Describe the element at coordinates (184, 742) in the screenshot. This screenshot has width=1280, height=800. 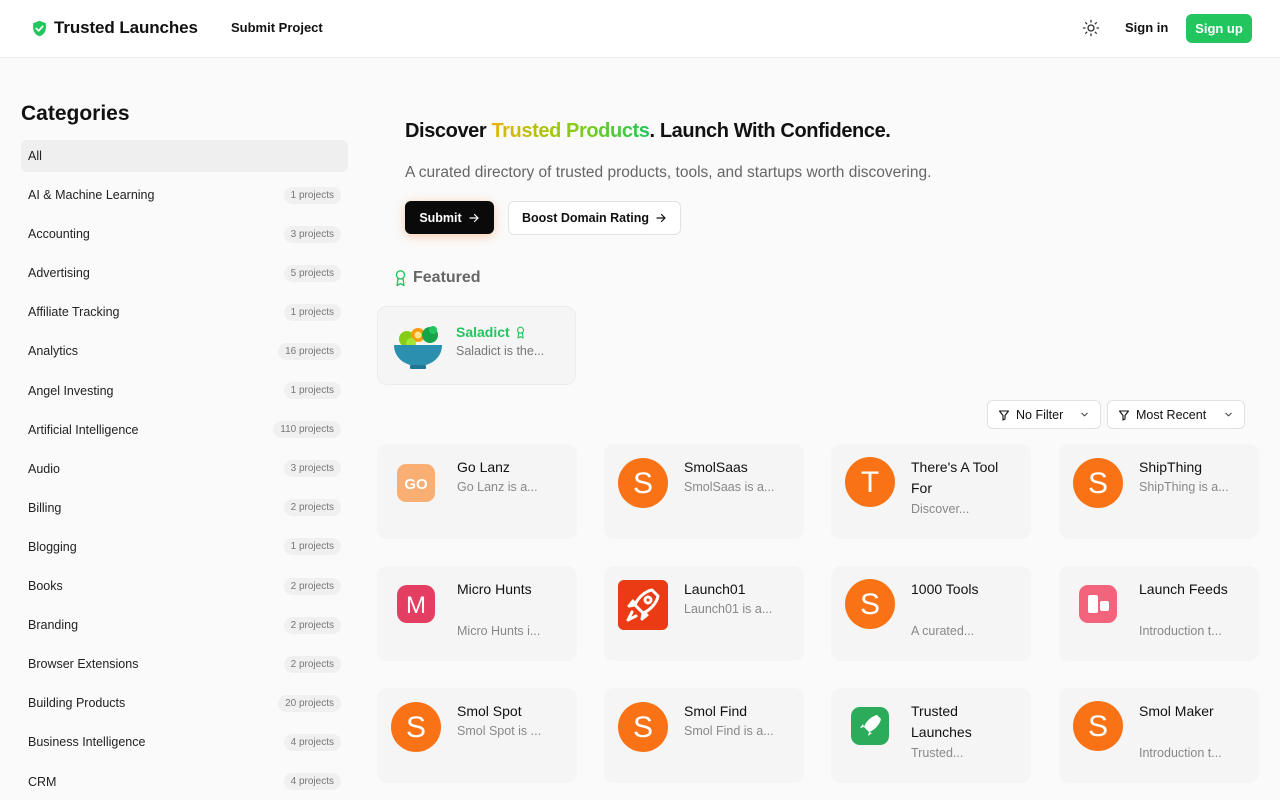
I see `category-item: Business Intelligence 4 projects` at that location.